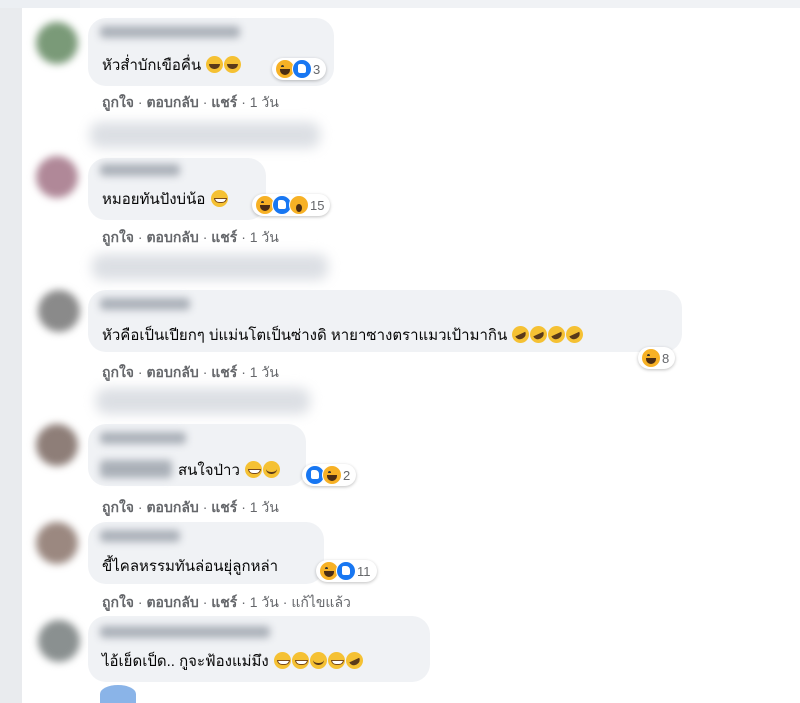 The image size is (800, 703). I want to click on comment-text: สนใจป่าว, so click(229, 471).